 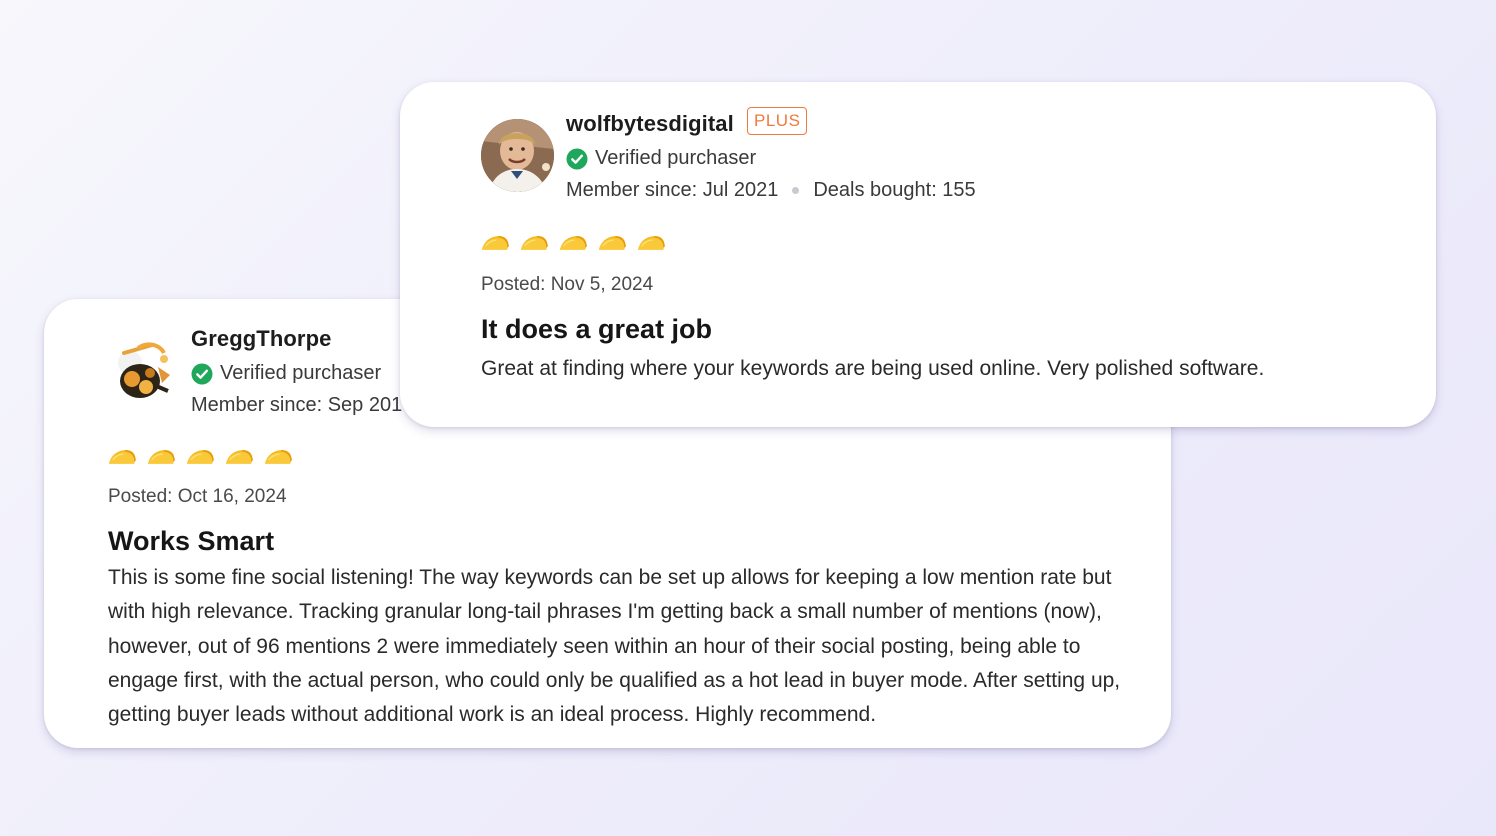 What do you see at coordinates (191, 541) in the screenshot?
I see `review-title: Works Smart` at bounding box center [191, 541].